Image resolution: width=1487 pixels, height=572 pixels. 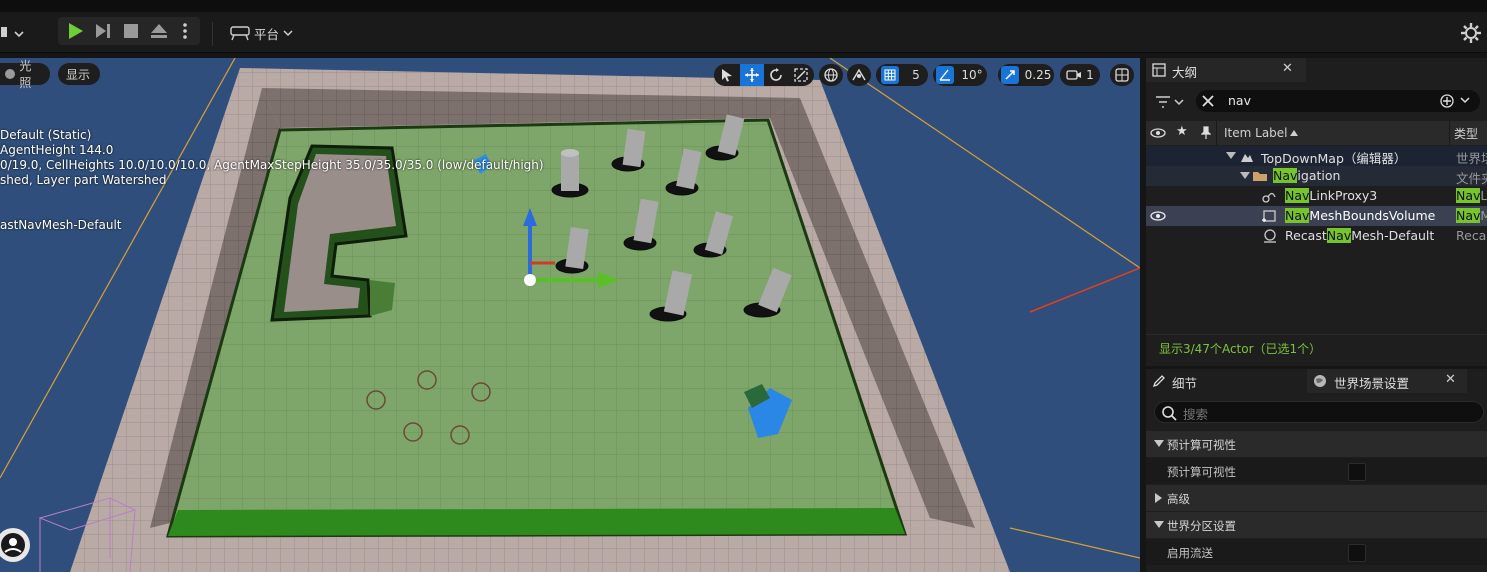 What do you see at coordinates (1270, 236) in the screenshot?
I see `navmesh-icon` at bounding box center [1270, 236].